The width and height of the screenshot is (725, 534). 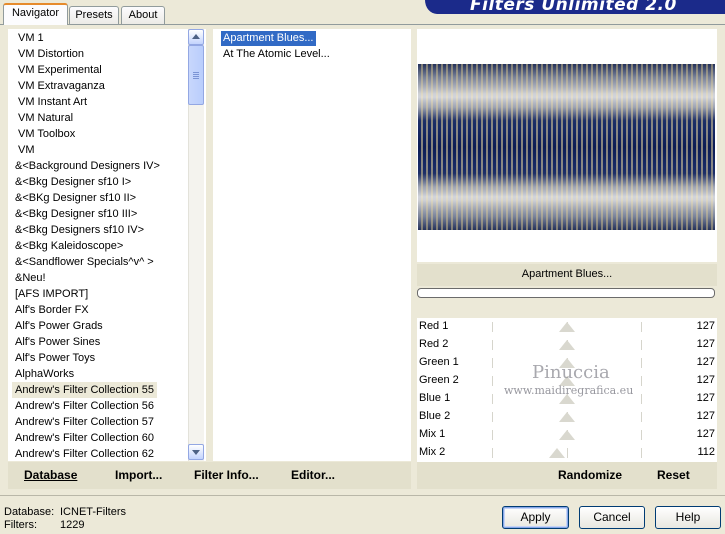 I want to click on database-button: Database, so click(x=50, y=475).